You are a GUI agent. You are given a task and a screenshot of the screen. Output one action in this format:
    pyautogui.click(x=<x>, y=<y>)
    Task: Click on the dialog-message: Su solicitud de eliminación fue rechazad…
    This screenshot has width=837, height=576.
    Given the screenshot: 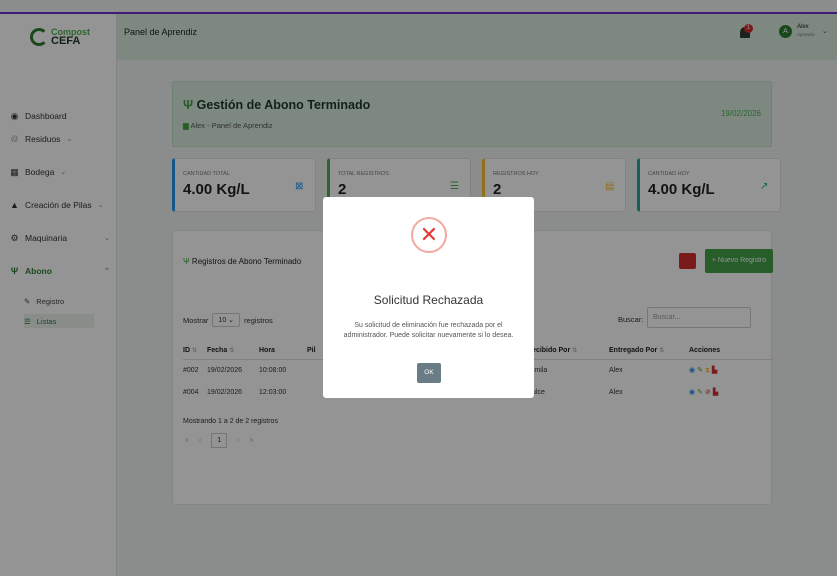 What is the action you would take?
    pyautogui.click(x=428, y=330)
    